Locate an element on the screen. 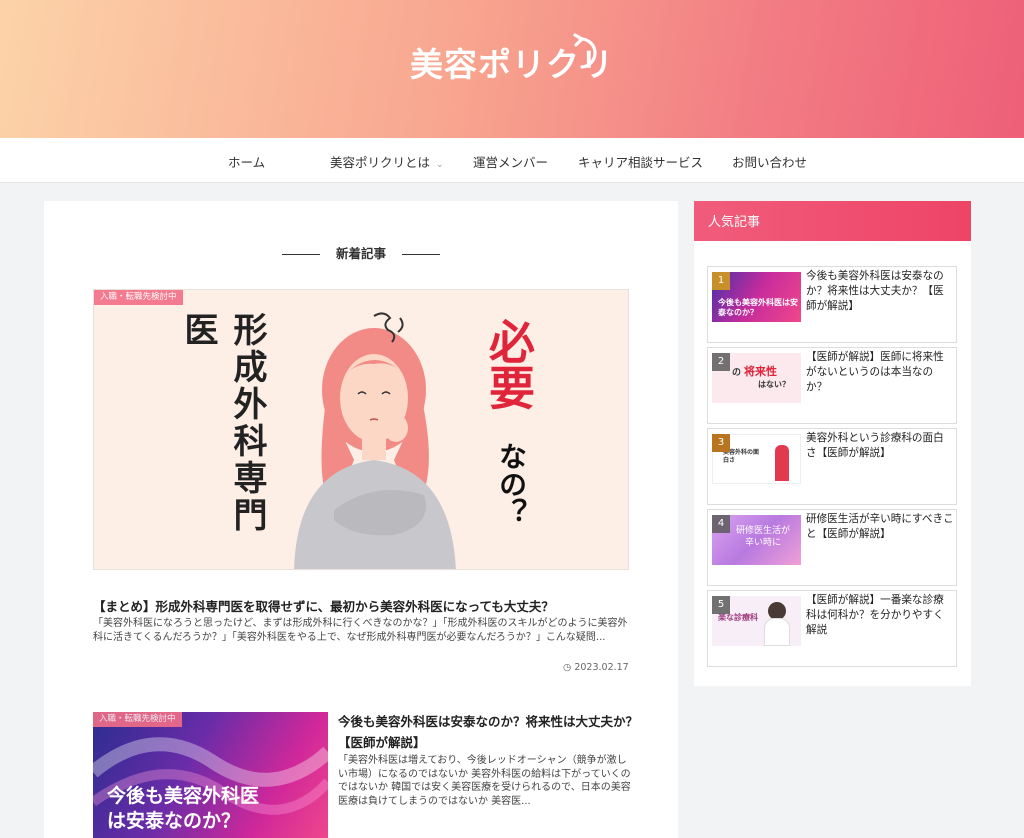 The image size is (1024, 838). card-image-caption: 今後も美容外科医 は安泰なのか？ is located at coordinates (183, 809).